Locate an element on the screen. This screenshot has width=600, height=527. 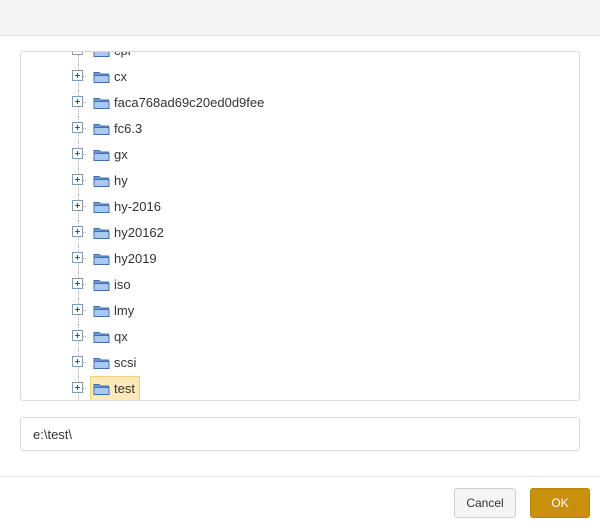
folder-label: qx is located at coordinates (121, 336).